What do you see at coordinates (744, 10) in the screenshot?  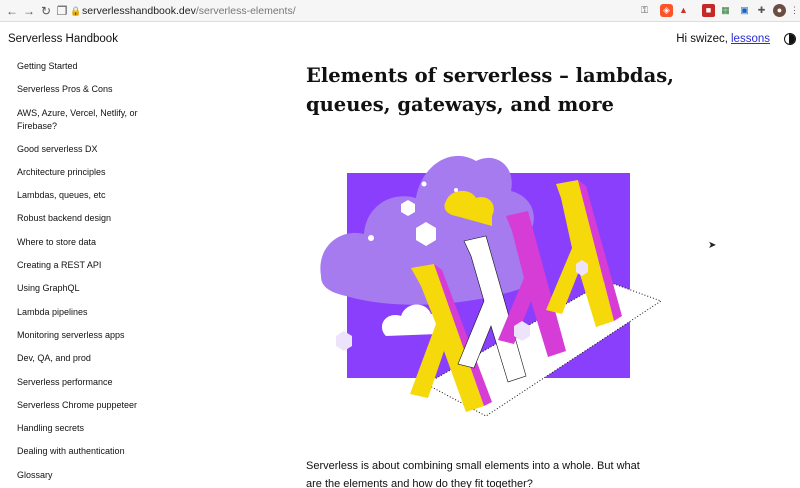 I see `blue-extension-icon: ▣` at bounding box center [744, 10].